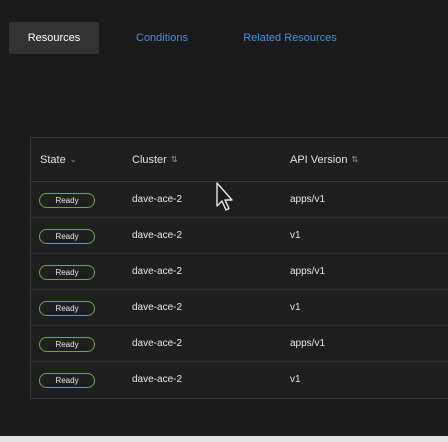 This screenshot has width=448, height=442. What do you see at coordinates (319, 160) in the screenshot?
I see `column-header-label: API Version` at bounding box center [319, 160].